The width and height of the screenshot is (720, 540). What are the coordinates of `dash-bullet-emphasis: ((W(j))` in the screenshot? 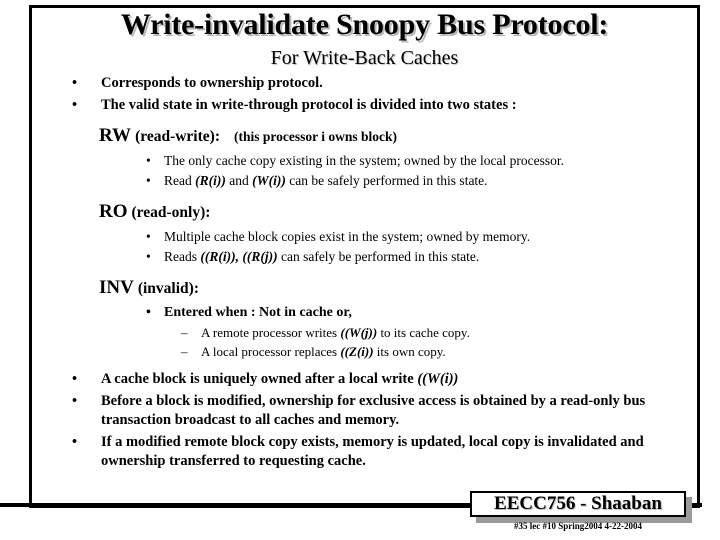 It's located at (359, 332).